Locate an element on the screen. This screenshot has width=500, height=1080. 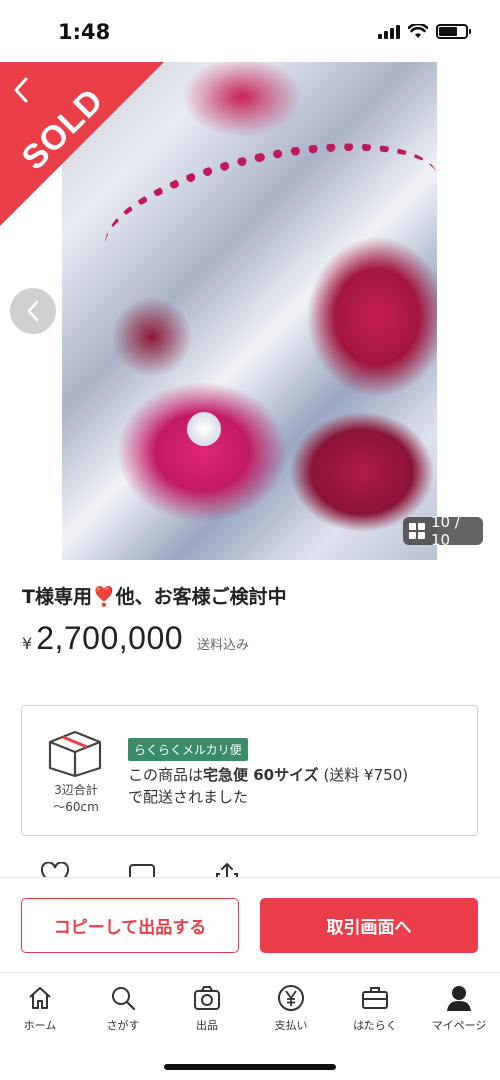
tab-mypage: マイページ is located at coordinates (459, 1008).